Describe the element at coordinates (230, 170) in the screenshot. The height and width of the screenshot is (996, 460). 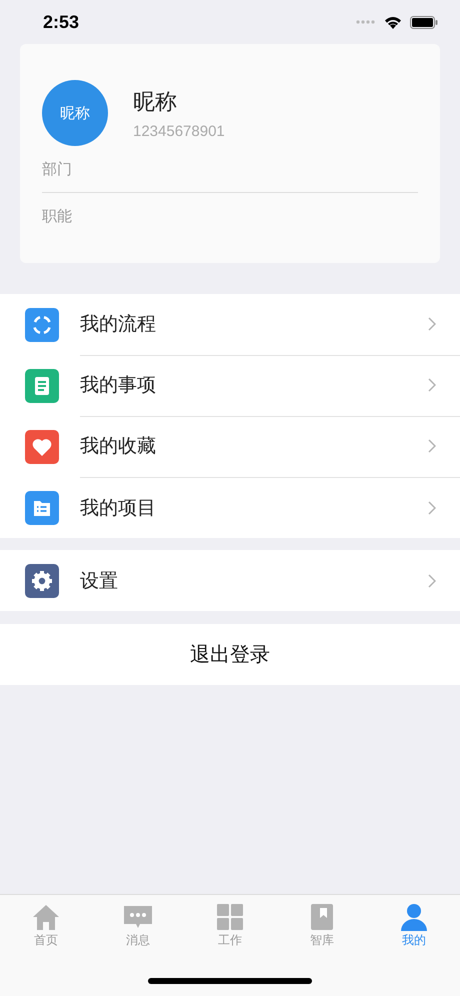
I see `profile-field: 部门` at that location.